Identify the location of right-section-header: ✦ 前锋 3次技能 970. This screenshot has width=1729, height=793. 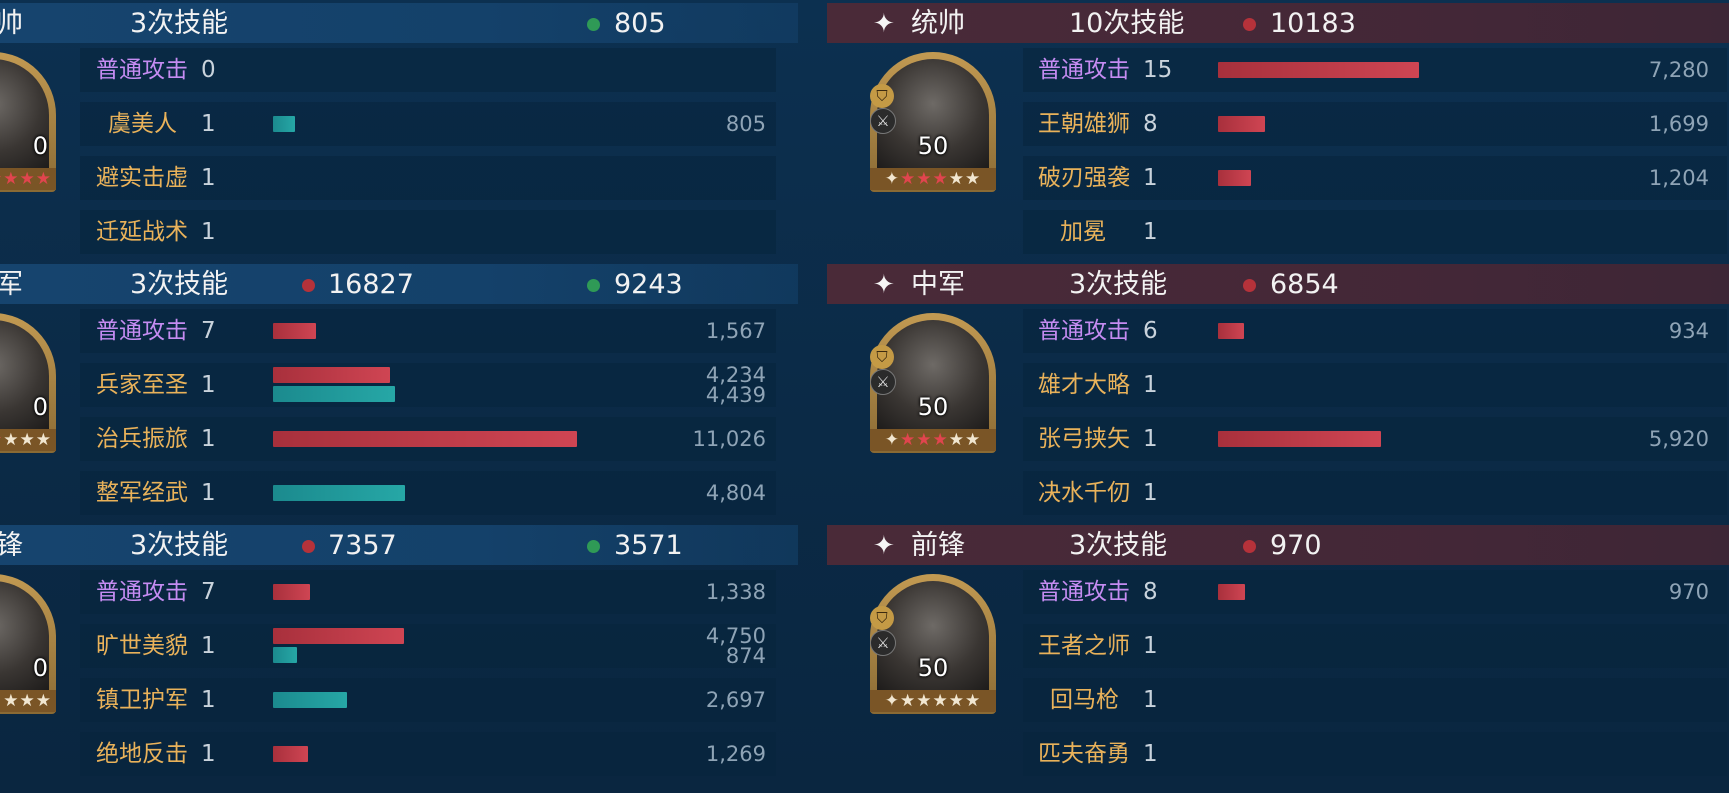
(1278, 545).